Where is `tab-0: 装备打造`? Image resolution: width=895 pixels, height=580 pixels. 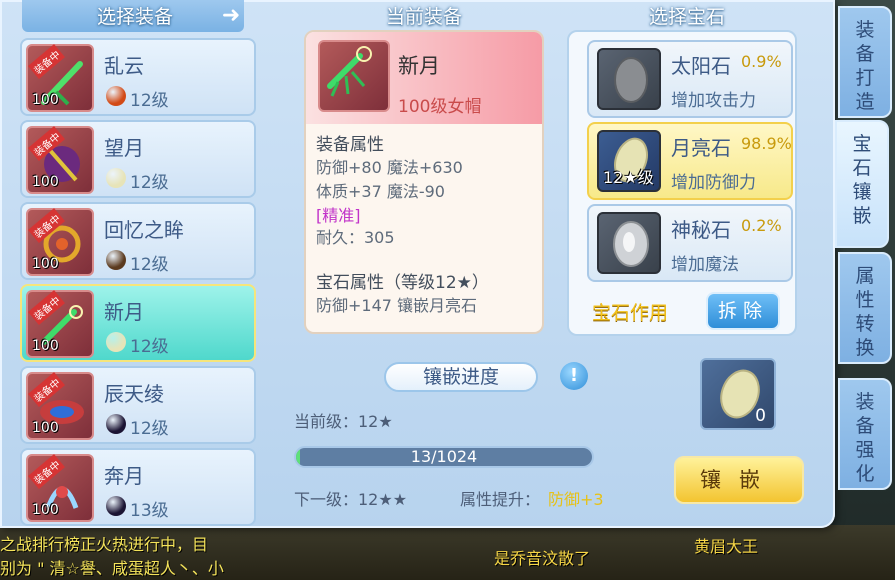
tab-0: 装备打造 is located at coordinates (865, 62).